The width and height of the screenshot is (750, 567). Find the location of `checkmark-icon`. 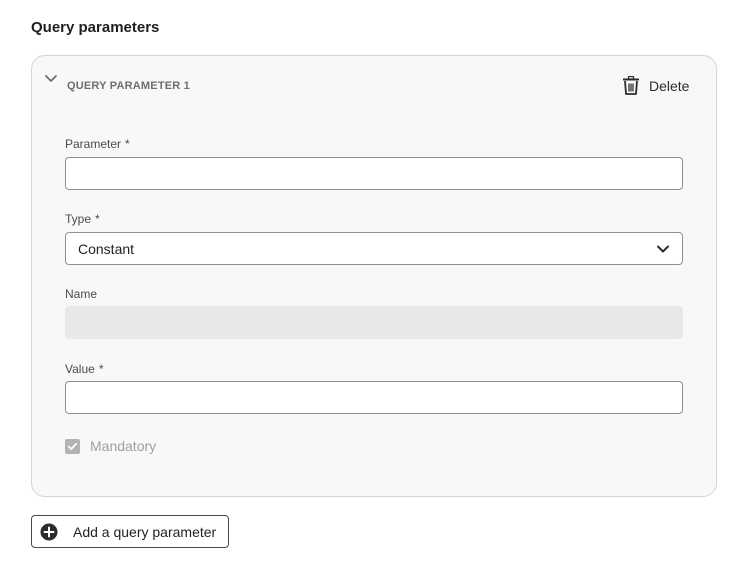

checkmark-icon is located at coordinates (72, 446).